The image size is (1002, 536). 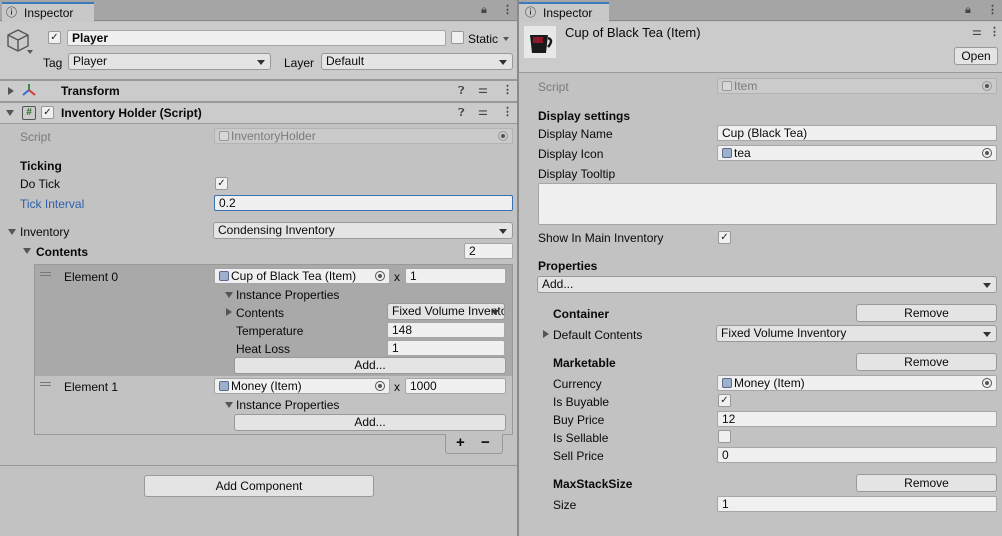 What do you see at coordinates (363, 136) in the screenshot?
I see `script-field: InventoryHolder` at bounding box center [363, 136].